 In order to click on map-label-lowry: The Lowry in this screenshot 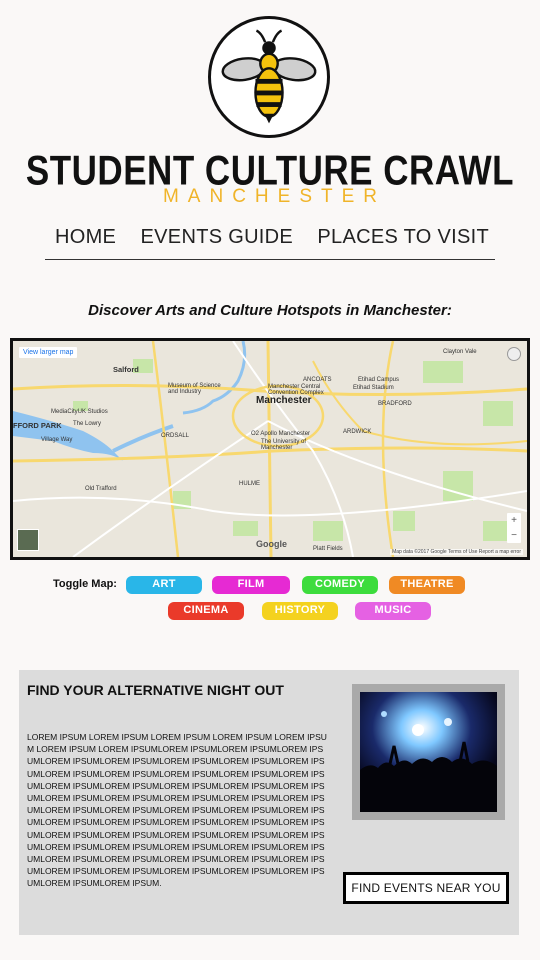, I will do `click(87, 424)`.